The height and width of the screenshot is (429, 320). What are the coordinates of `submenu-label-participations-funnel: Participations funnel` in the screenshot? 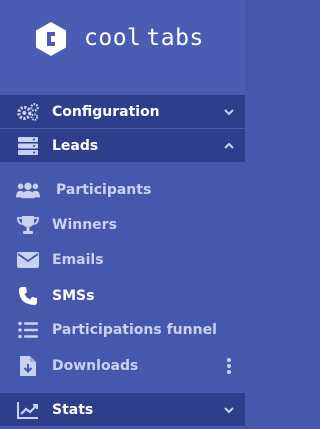 It's located at (134, 329).